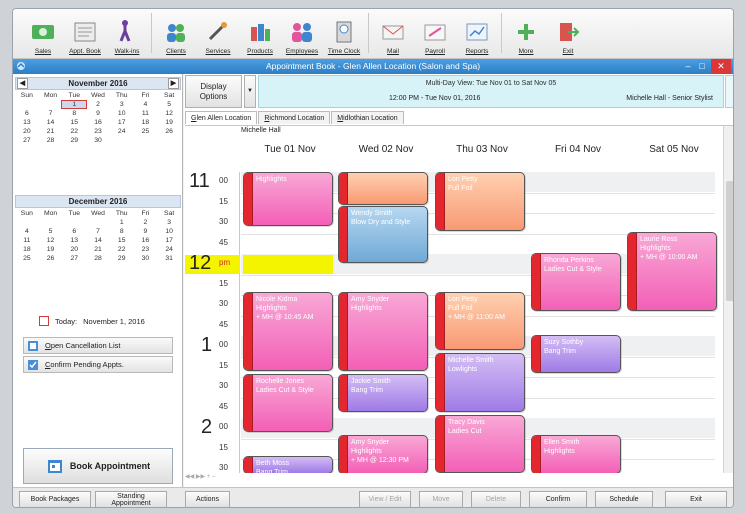 Image resolution: width=745 pixels, height=514 pixels. What do you see at coordinates (74, 113) in the screenshot?
I see `calendar-day: 8` at bounding box center [74, 113].